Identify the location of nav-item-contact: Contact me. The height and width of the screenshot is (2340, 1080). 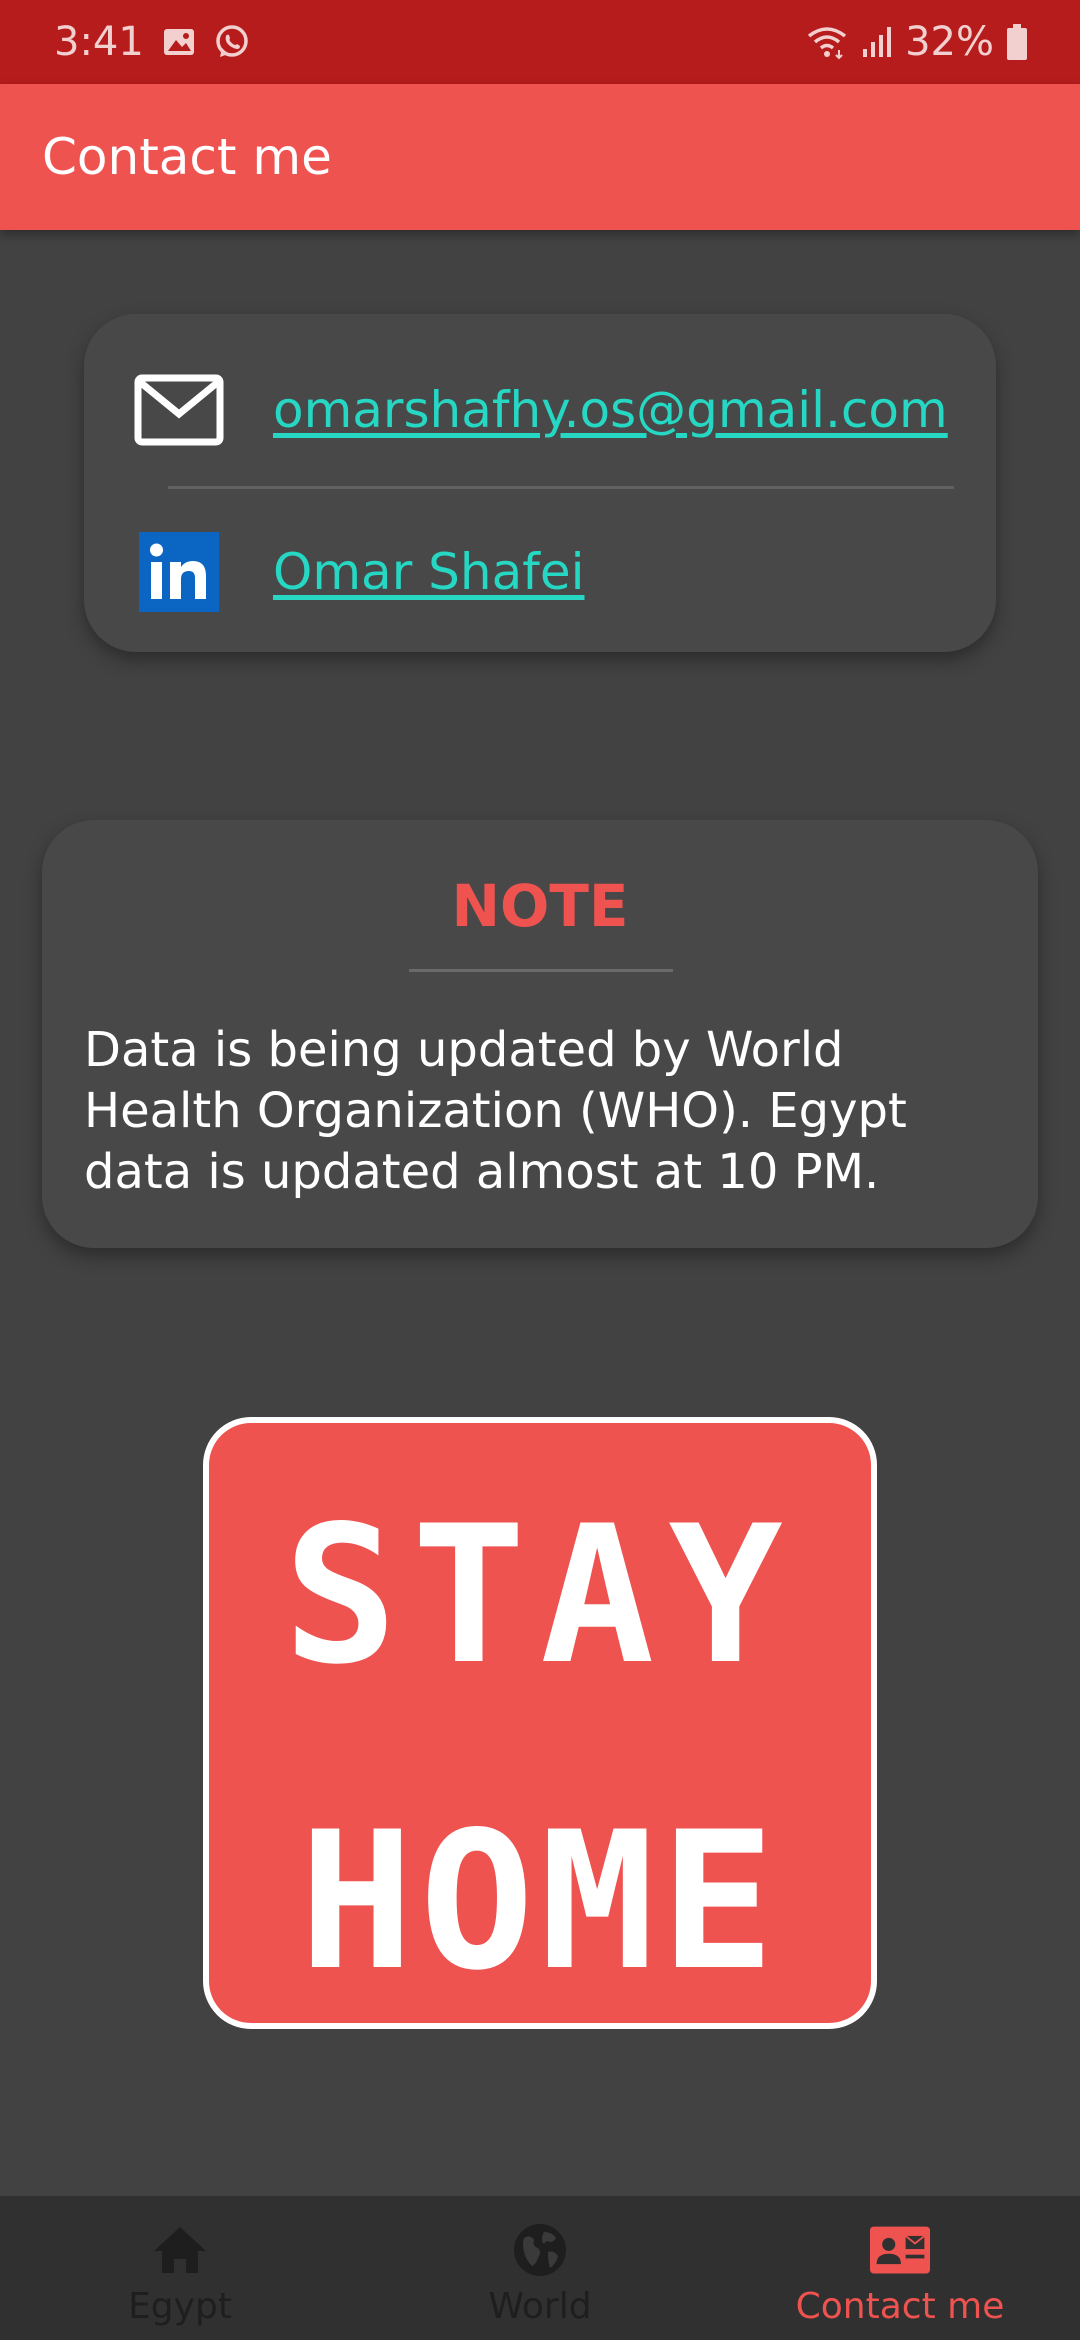
(900, 2268).